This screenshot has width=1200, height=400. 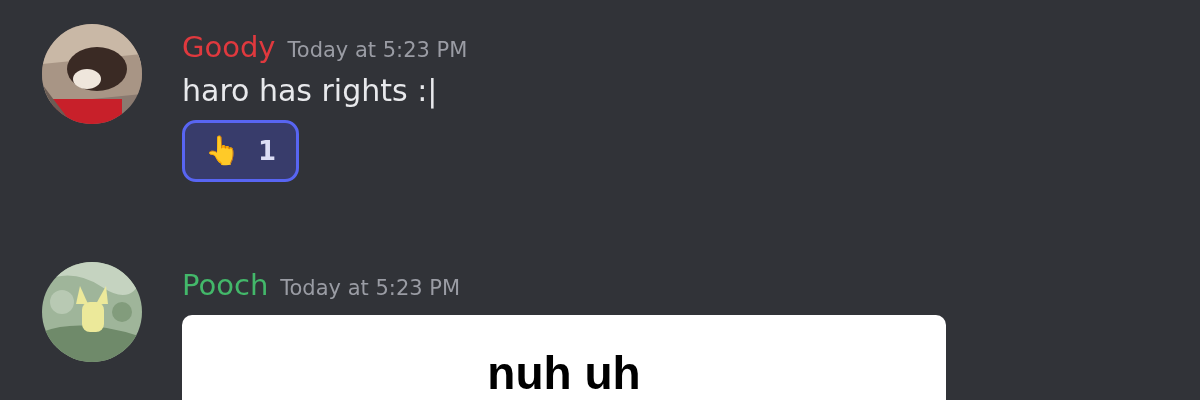 What do you see at coordinates (241, 151) in the screenshot?
I see `reaction-button: 👆 1` at bounding box center [241, 151].